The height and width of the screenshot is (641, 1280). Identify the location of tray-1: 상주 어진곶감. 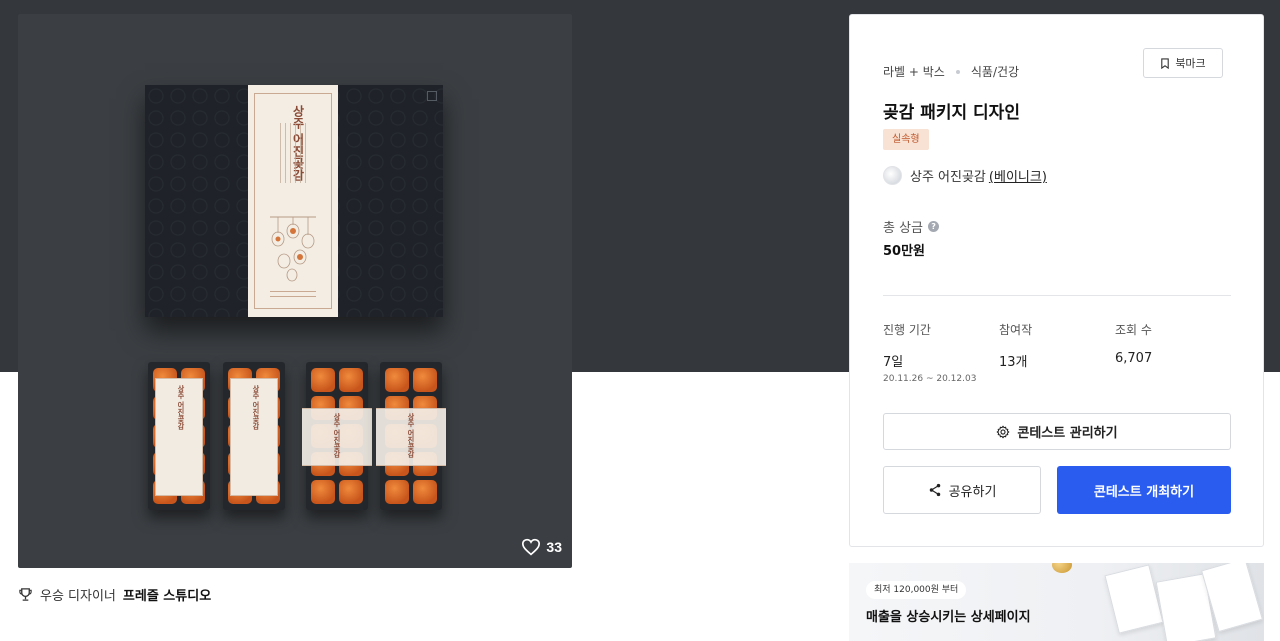
(179, 436).